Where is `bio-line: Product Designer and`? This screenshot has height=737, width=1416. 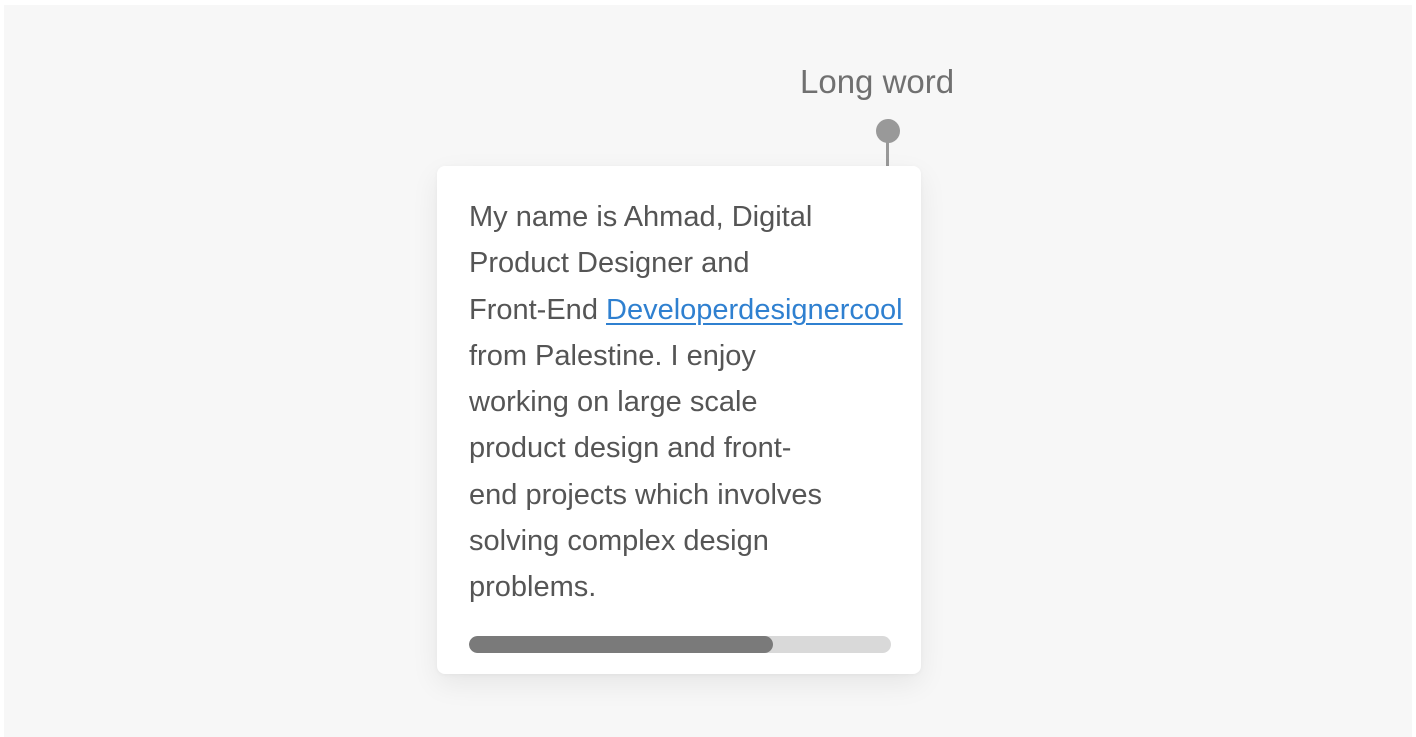
bio-line: Product Designer and is located at coordinates (609, 263).